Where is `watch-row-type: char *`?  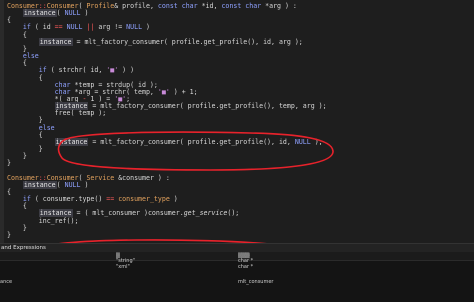 watch-row-type: char * is located at coordinates (246, 267).